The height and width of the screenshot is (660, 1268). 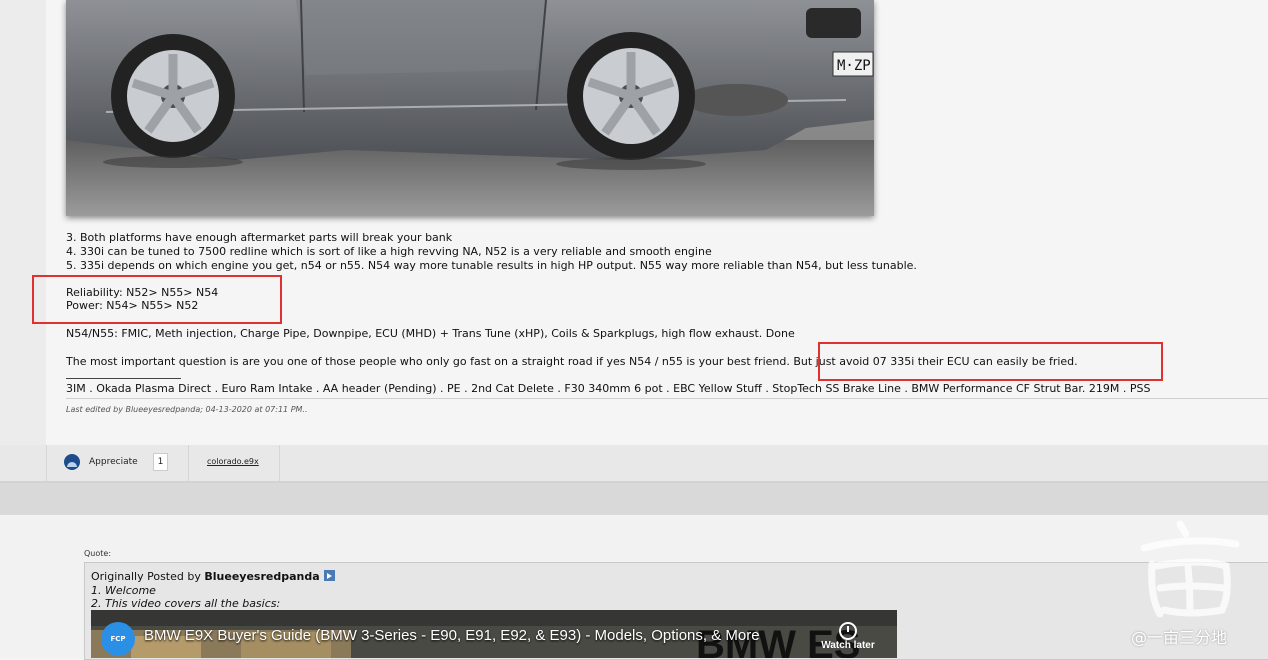 I want to click on license-plate-text: M·ZP, so click(x=854, y=66).